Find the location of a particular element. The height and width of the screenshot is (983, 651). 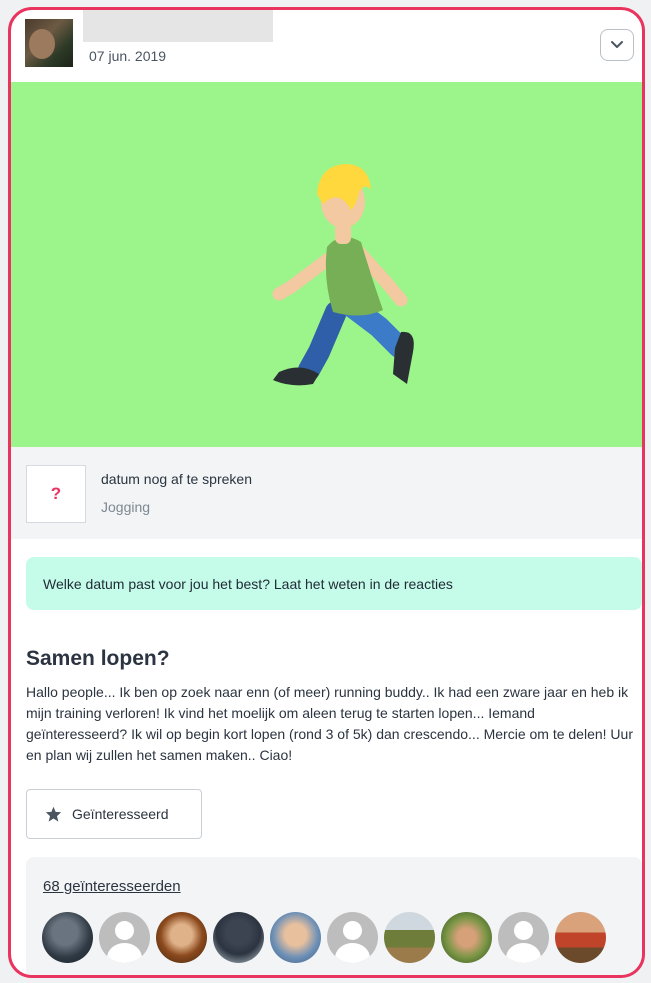

person-running-icon is located at coordinates (343, 275).